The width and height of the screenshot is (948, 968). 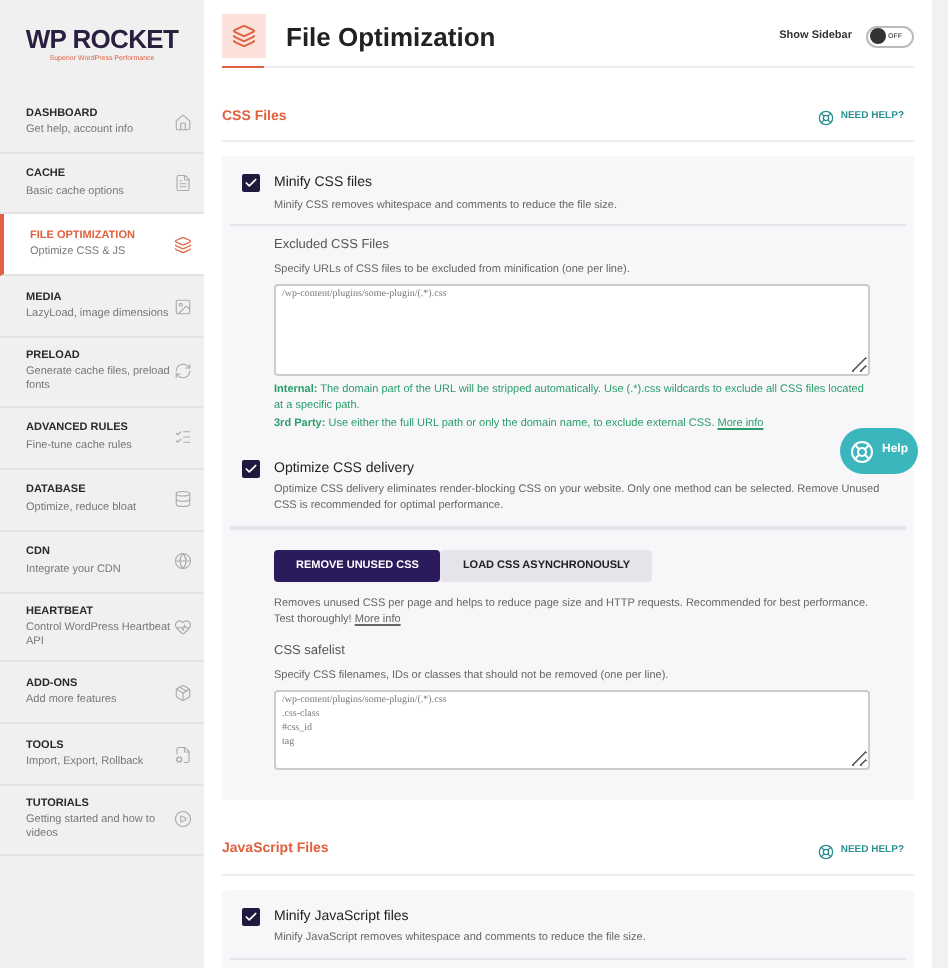 I want to click on image-icon, so click(x=183, y=306).